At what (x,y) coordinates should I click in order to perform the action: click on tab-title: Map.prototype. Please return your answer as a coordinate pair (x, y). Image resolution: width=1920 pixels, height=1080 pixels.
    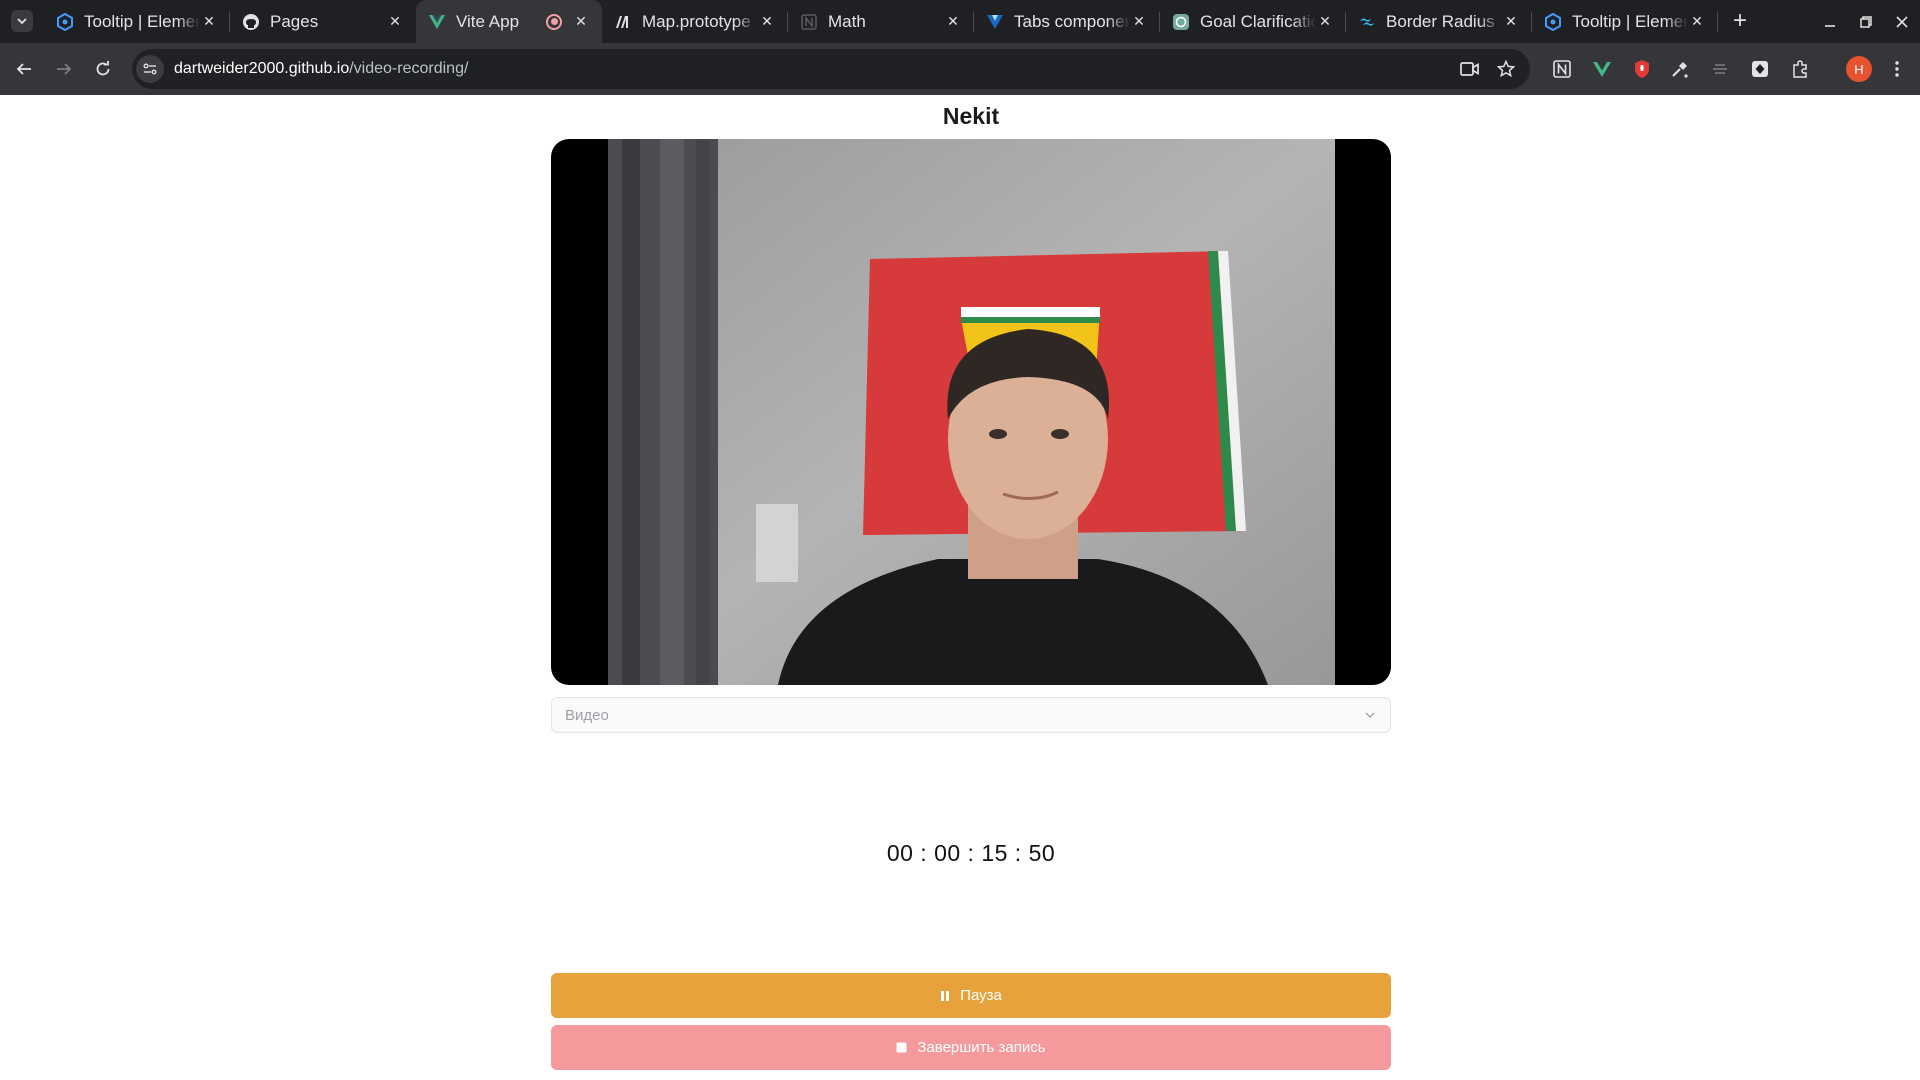
    Looking at the image, I should click on (696, 21).